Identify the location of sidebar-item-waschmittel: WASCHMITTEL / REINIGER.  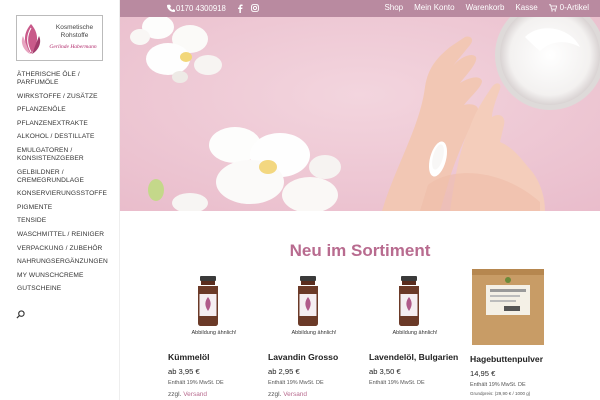
(67, 235).